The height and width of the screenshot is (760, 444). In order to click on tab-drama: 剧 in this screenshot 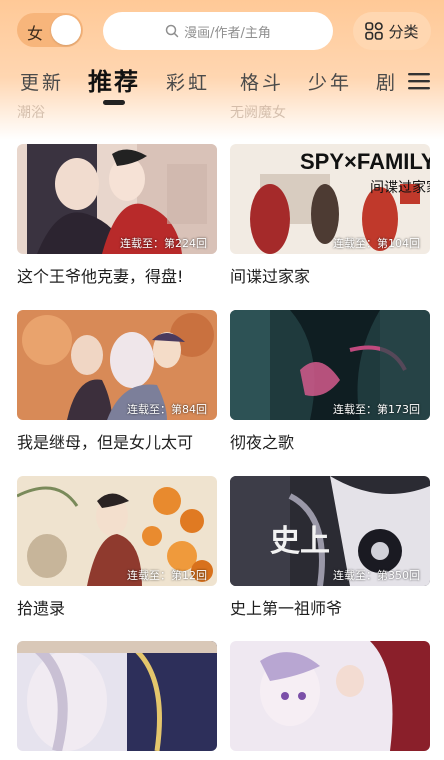, I will do `click(387, 81)`.